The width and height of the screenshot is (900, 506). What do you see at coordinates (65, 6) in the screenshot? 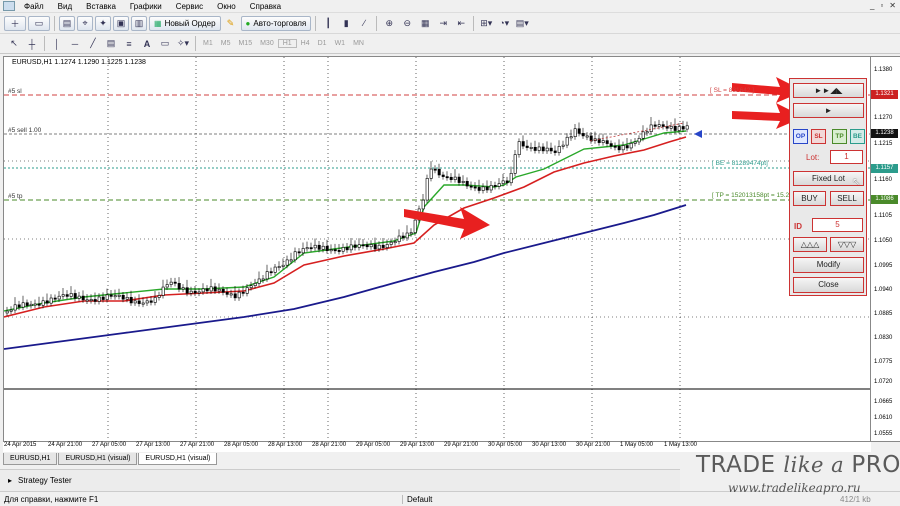
I see `menu-view: Вид` at bounding box center [65, 6].